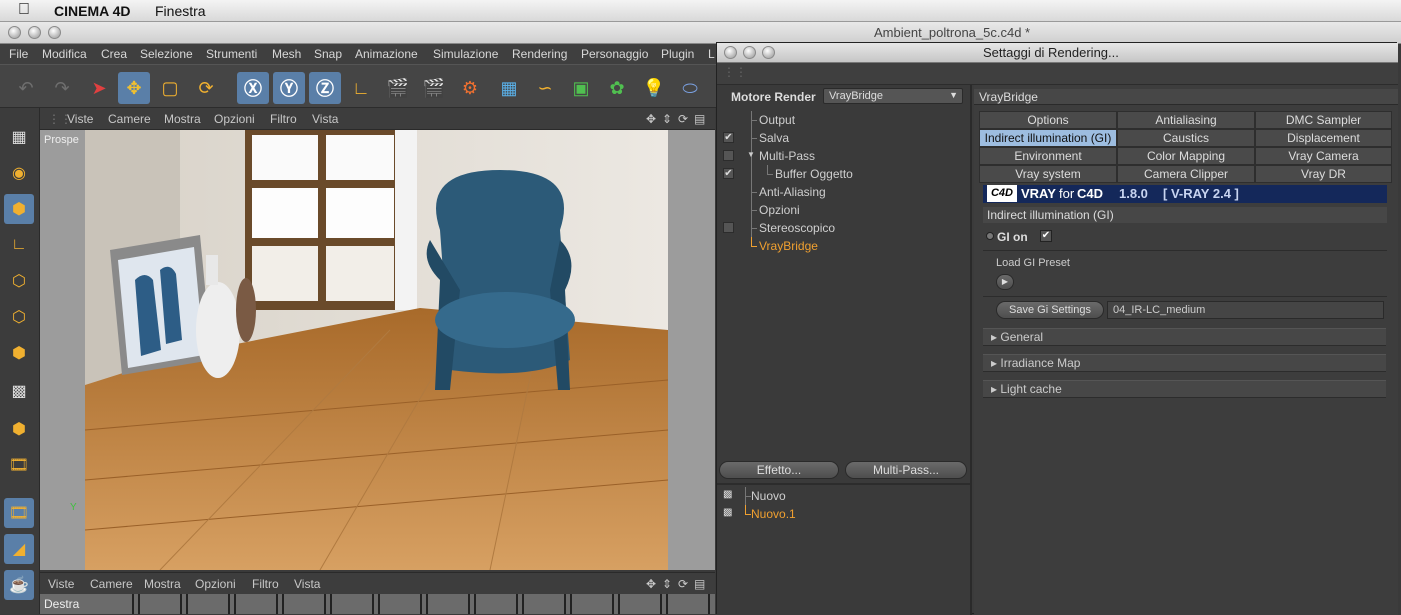  I want to click on bottom-menu-vista: Vista, so click(307, 584).